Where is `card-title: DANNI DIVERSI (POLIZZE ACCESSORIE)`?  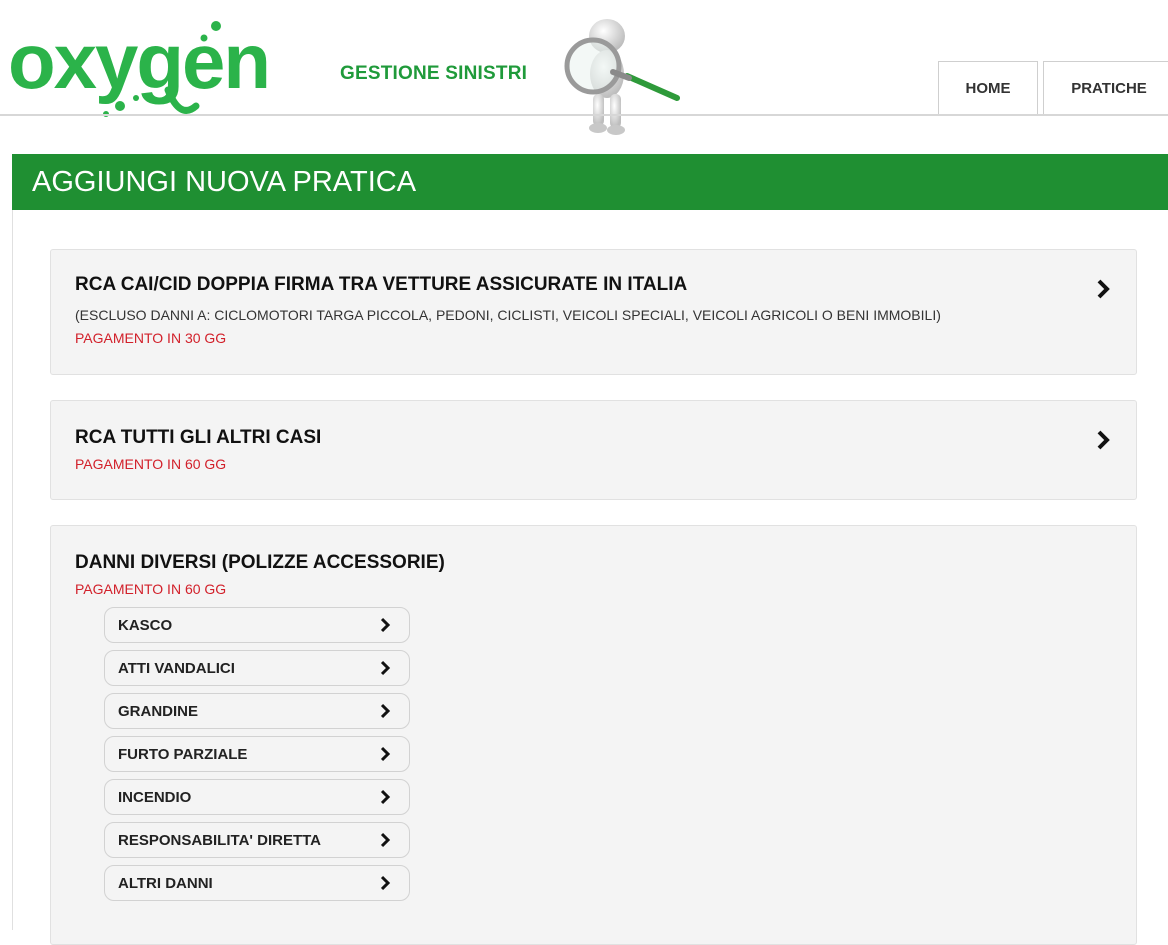
card-title: DANNI DIVERSI (POLIZZE ACCESSORIE) is located at coordinates (260, 562).